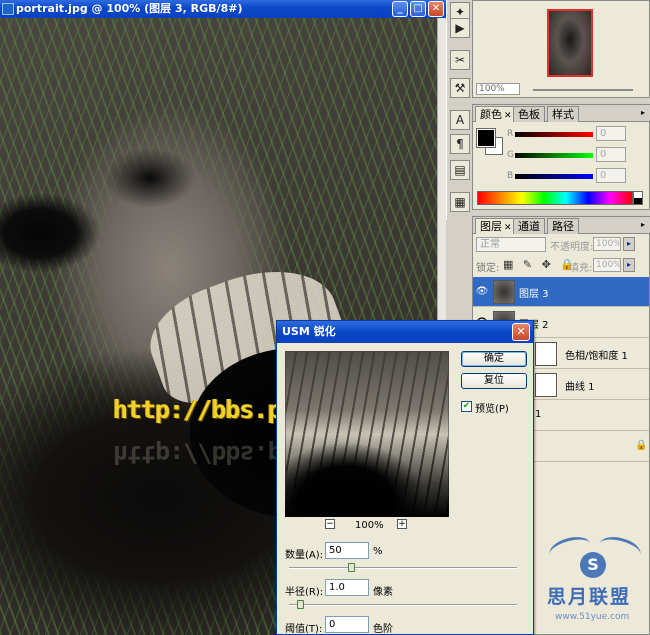 The height and width of the screenshot is (635, 650). What do you see at coordinates (538, 414) in the screenshot?
I see `layer-name: 1` at bounding box center [538, 414].